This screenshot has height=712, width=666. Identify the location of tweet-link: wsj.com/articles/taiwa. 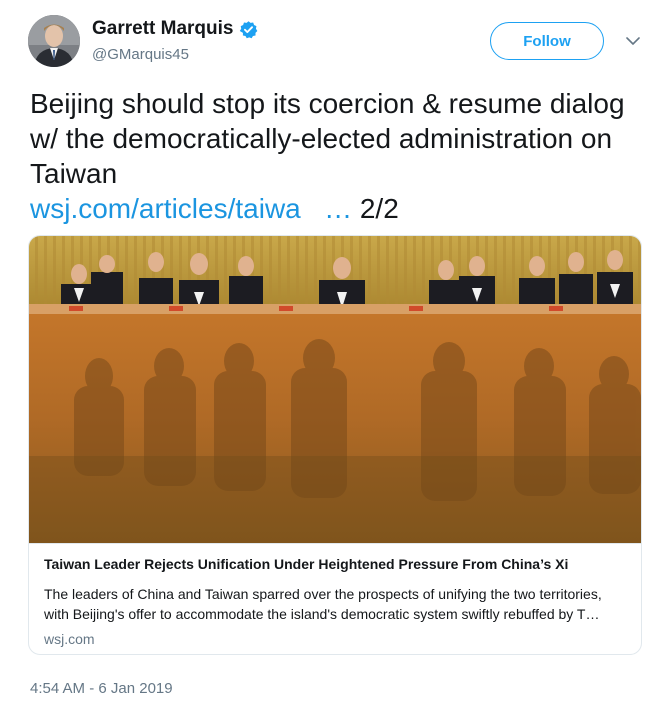
(165, 208).